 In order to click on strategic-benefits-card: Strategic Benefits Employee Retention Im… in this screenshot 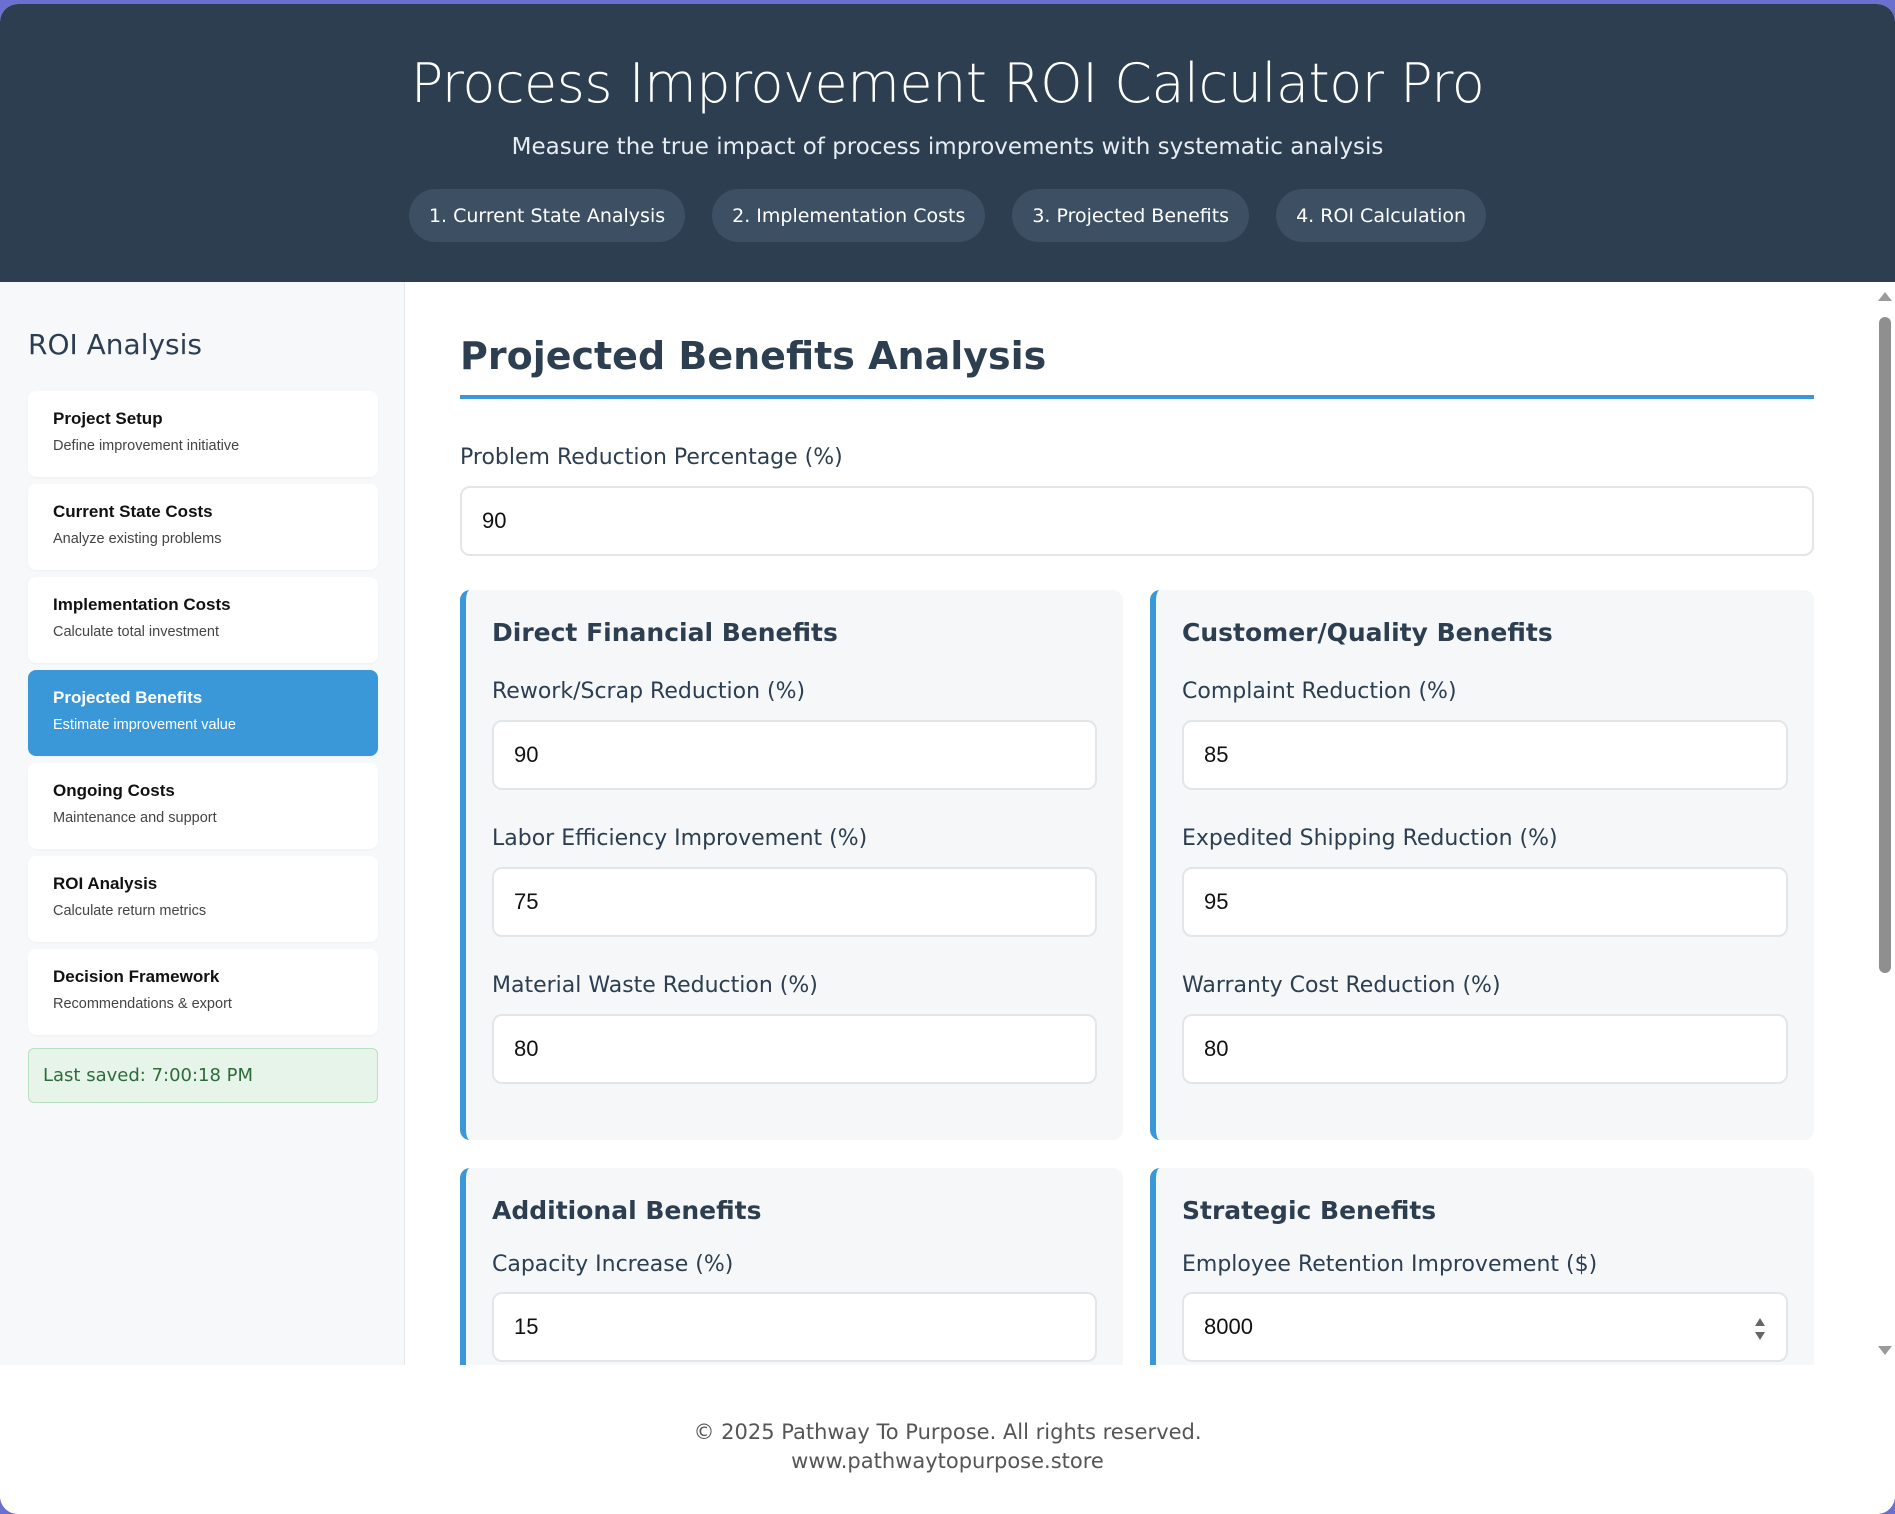, I will do `click(1482, 1266)`.